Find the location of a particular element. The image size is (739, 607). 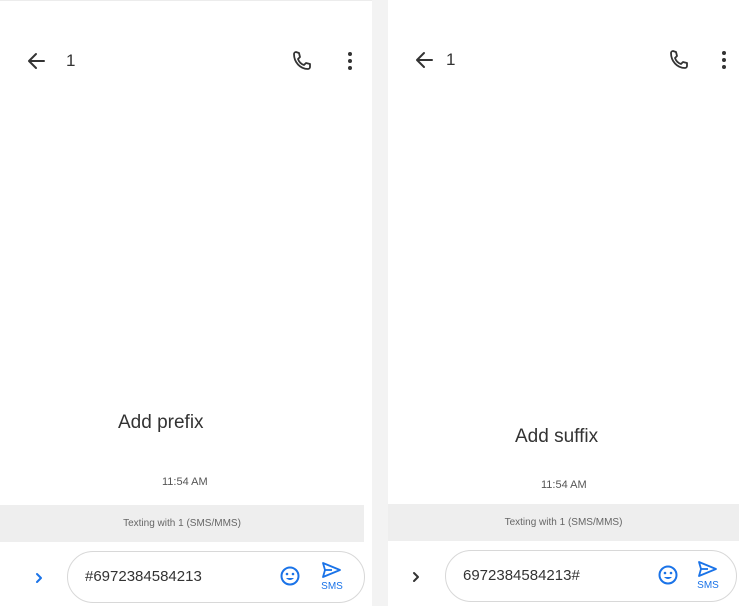

compose-box: #6972384584213 SMS is located at coordinates (216, 577).